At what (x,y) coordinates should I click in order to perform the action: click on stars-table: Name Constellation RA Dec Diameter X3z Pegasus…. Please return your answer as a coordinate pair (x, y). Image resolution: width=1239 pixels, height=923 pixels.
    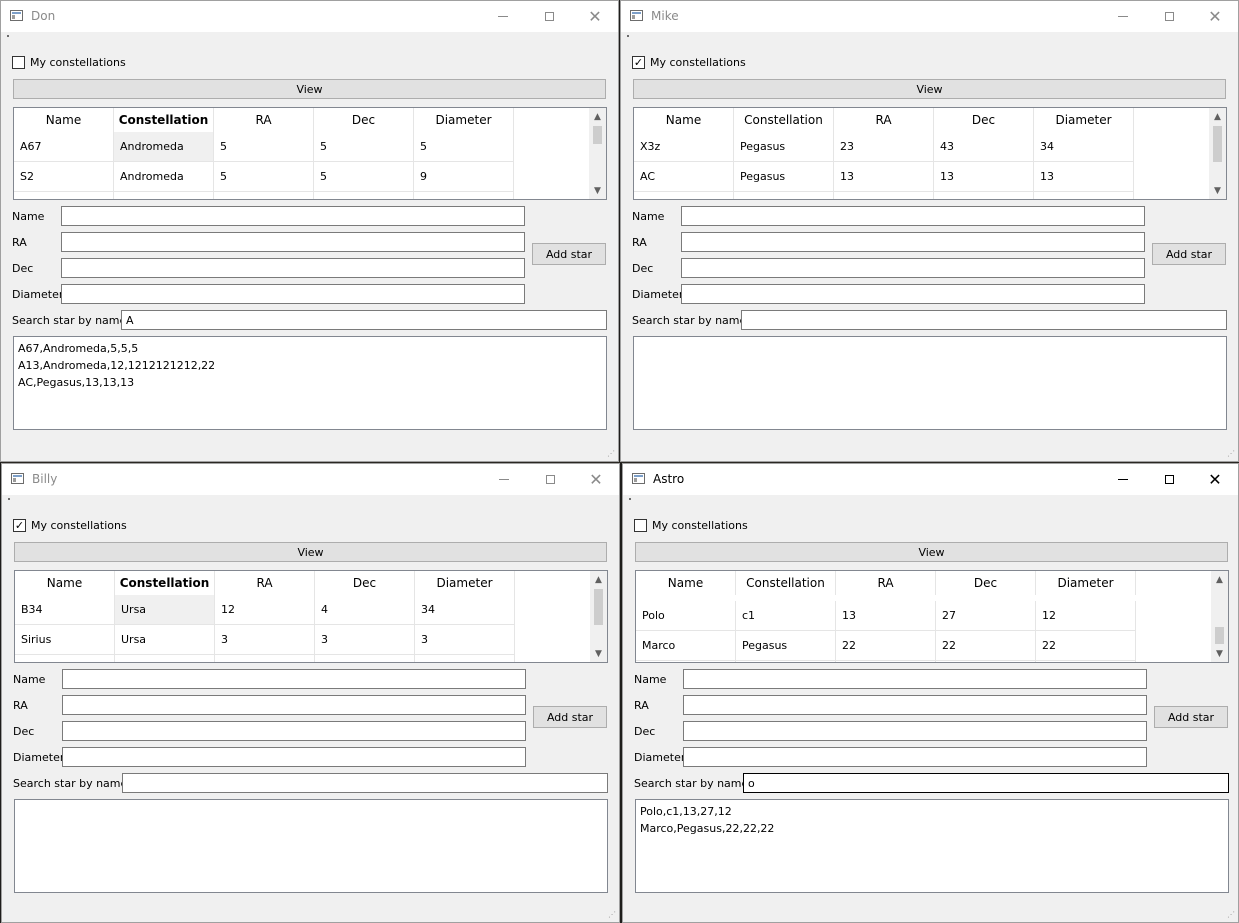
    Looking at the image, I should click on (930, 153).